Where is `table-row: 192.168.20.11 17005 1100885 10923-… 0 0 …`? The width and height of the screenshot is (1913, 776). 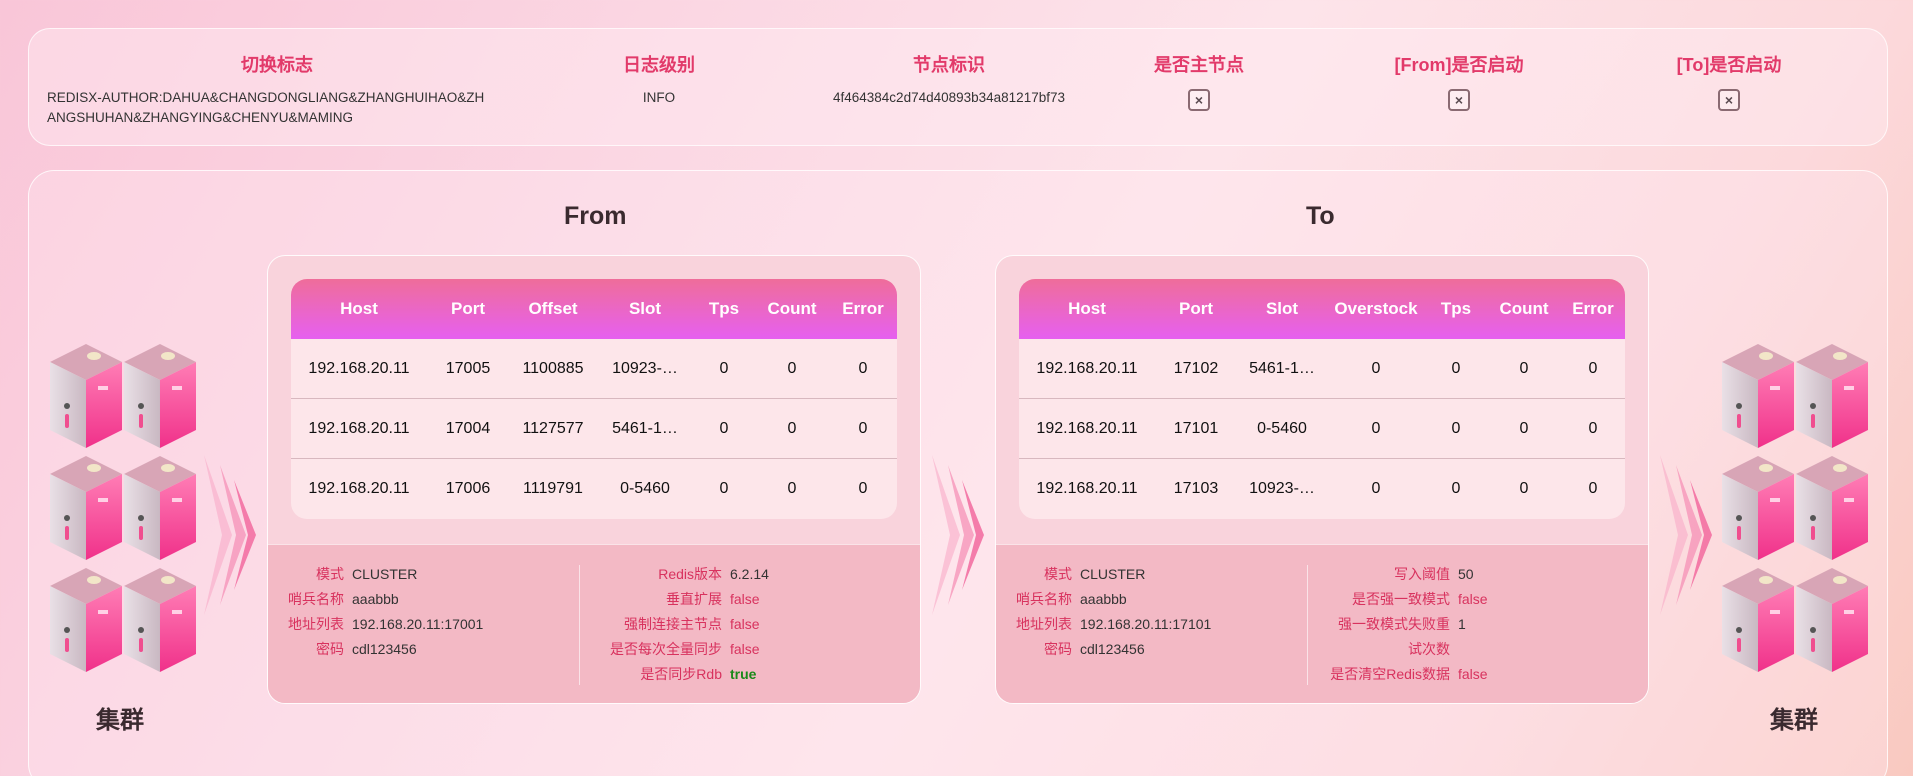
table-row: 192.168.20.11 17005 1100885 10923-… 0 0 … is located at coordinates (594, 369).